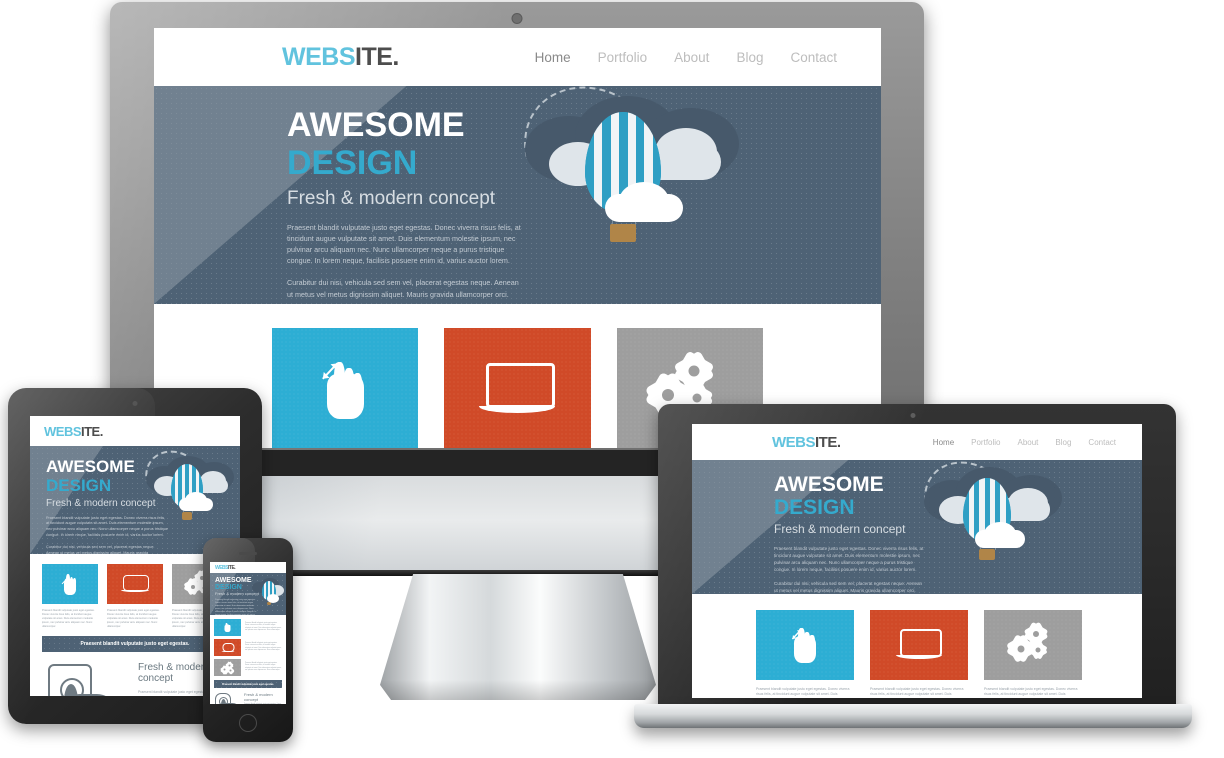  I want to click on monitor-camera-icon, so click(517, 18).